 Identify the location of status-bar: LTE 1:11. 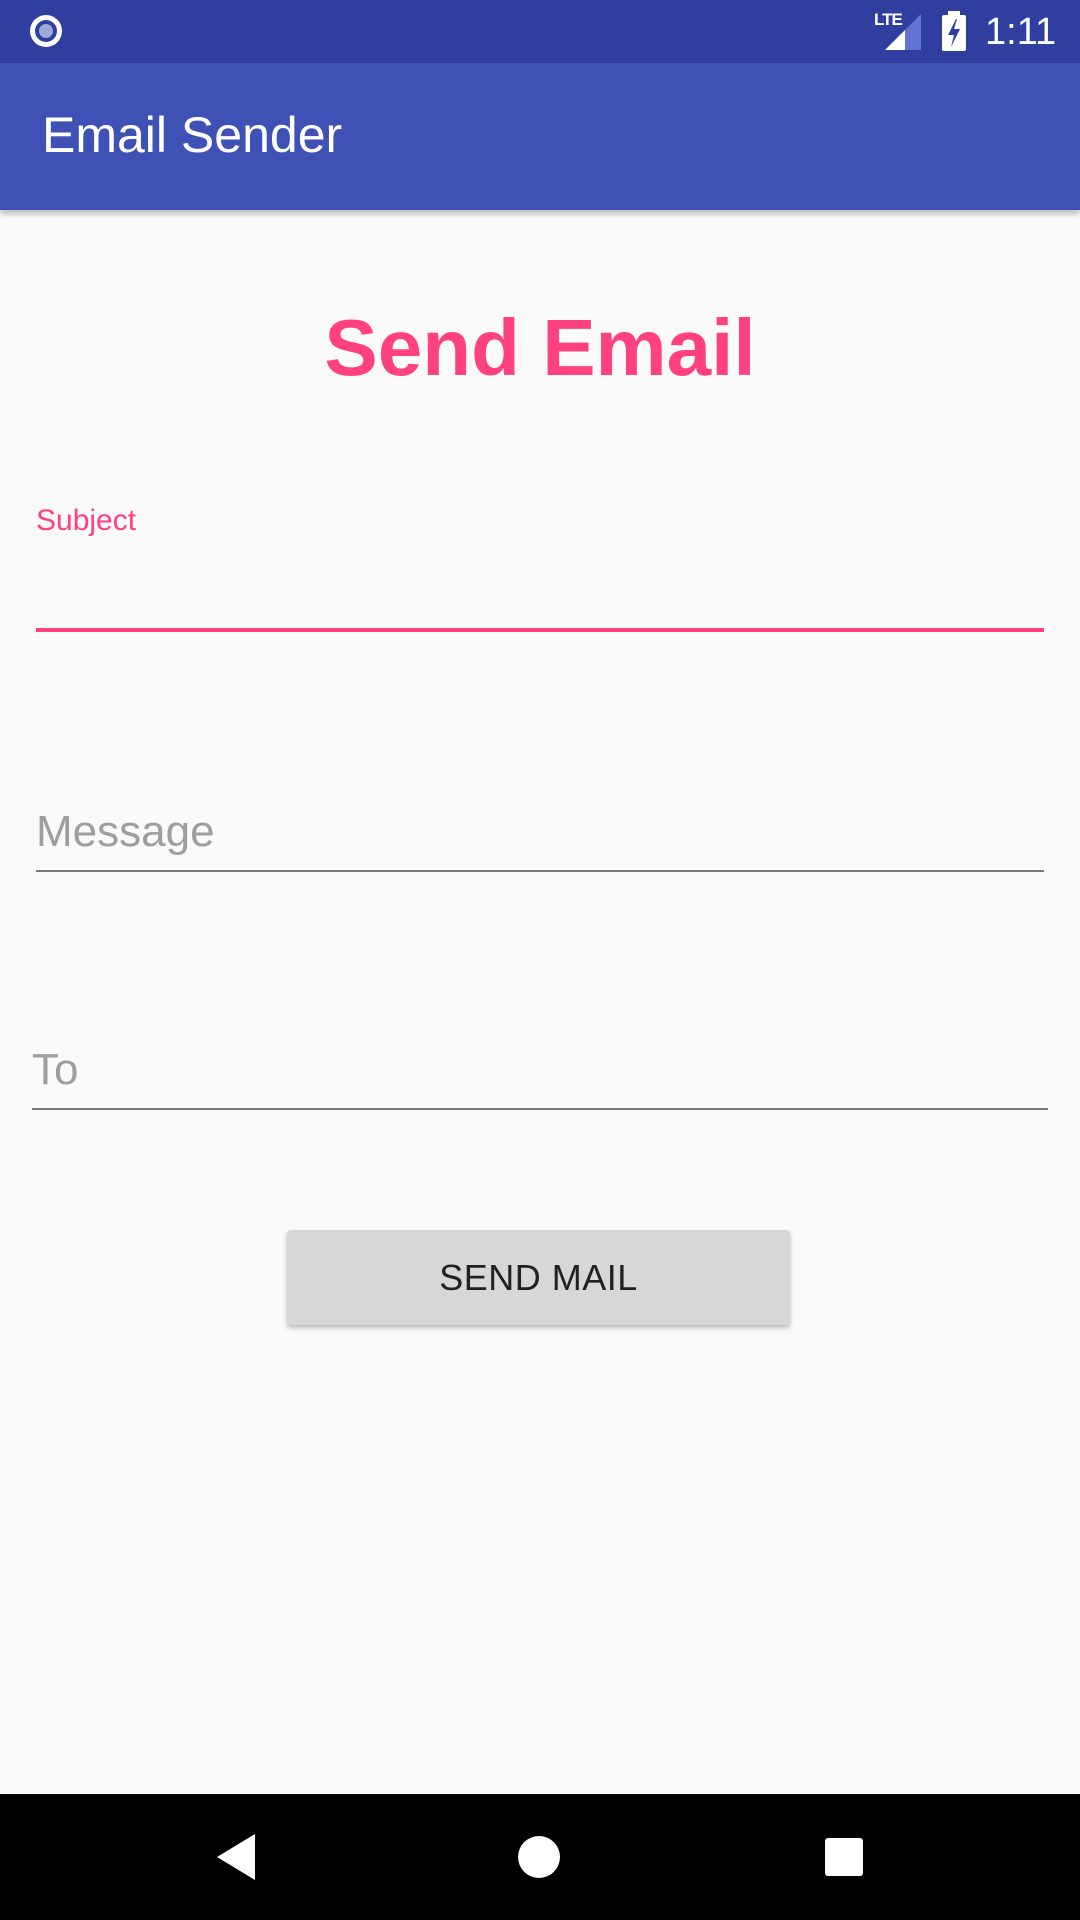
(540, 31).